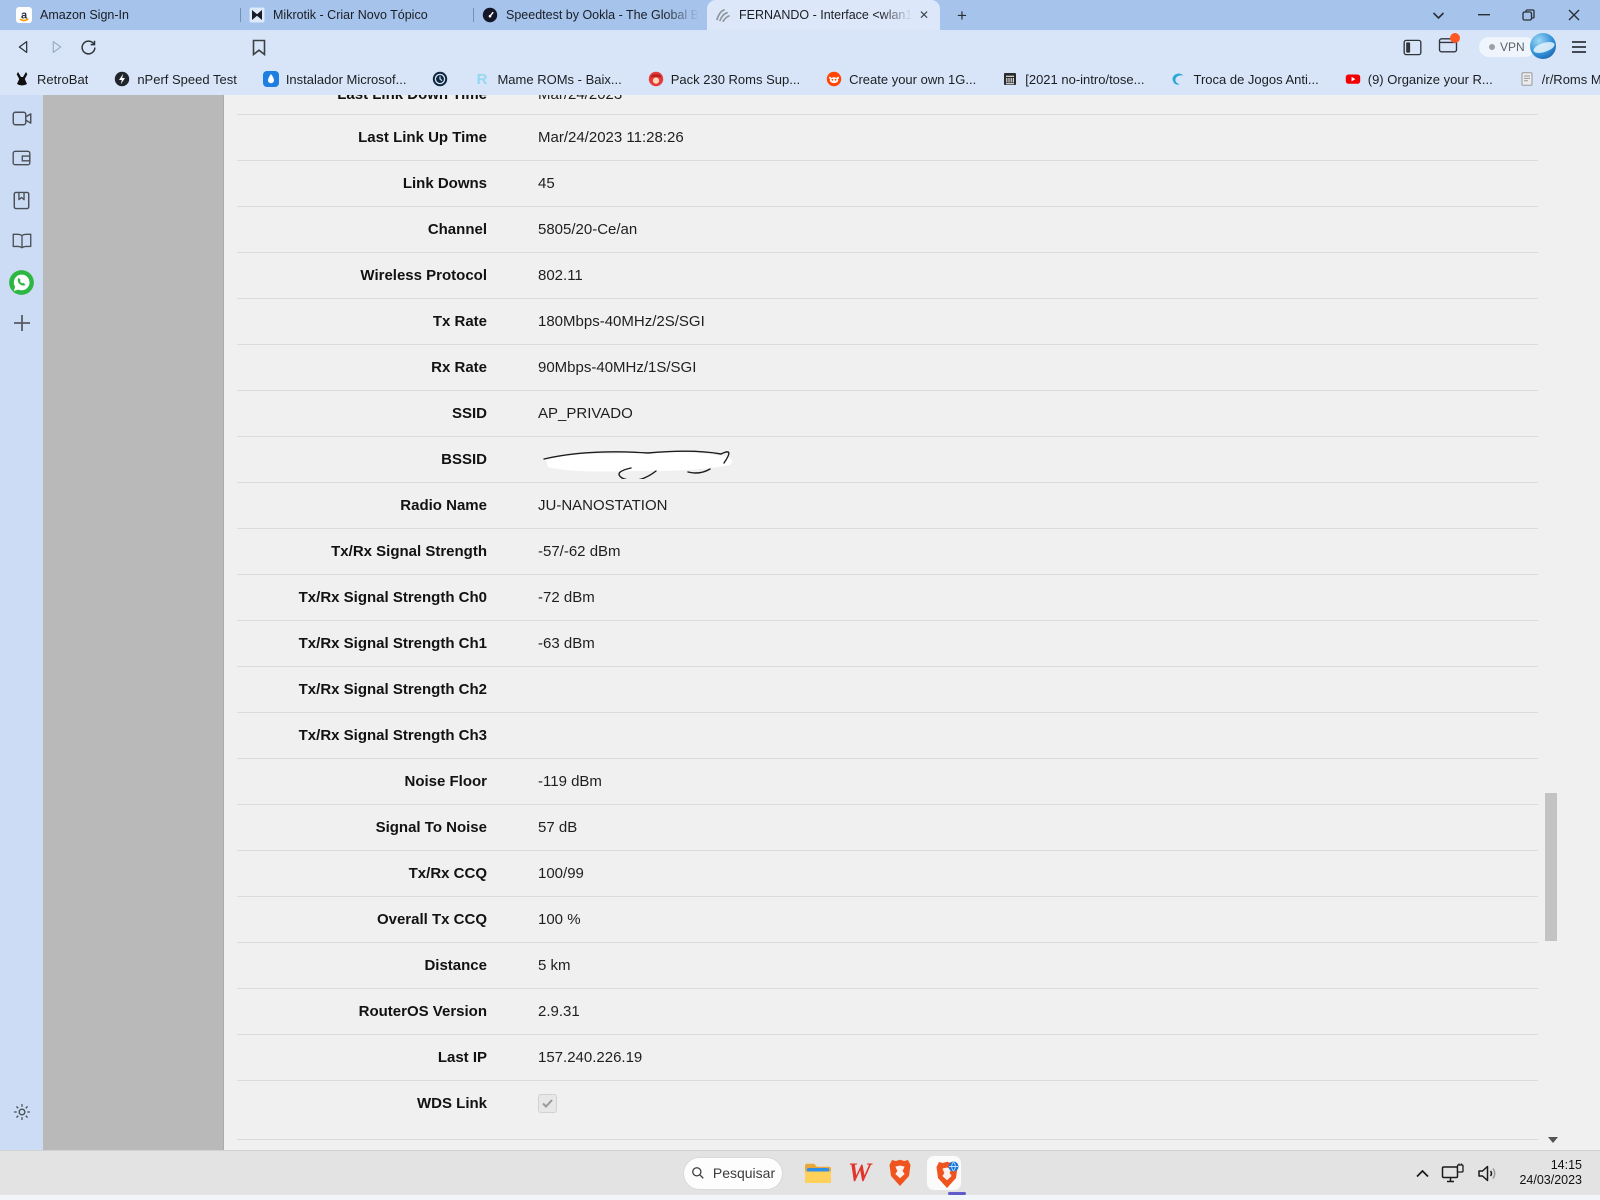  I want to click on table-row: RouterOS Version 2.9.31, so click(887, 1011).